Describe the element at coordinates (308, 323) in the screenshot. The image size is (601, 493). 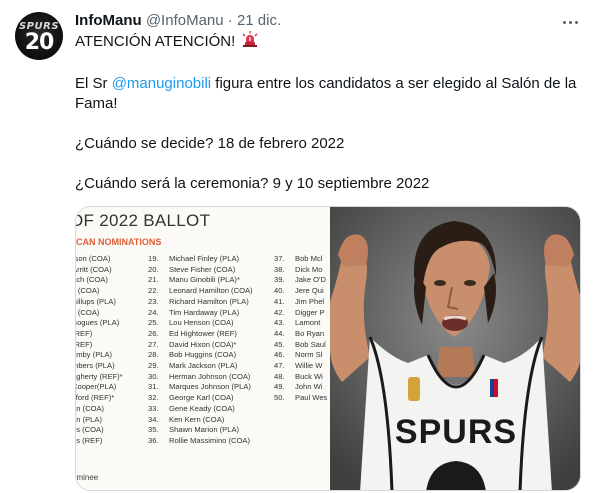
I see `ballot-entry-name: Lamont` at that location.